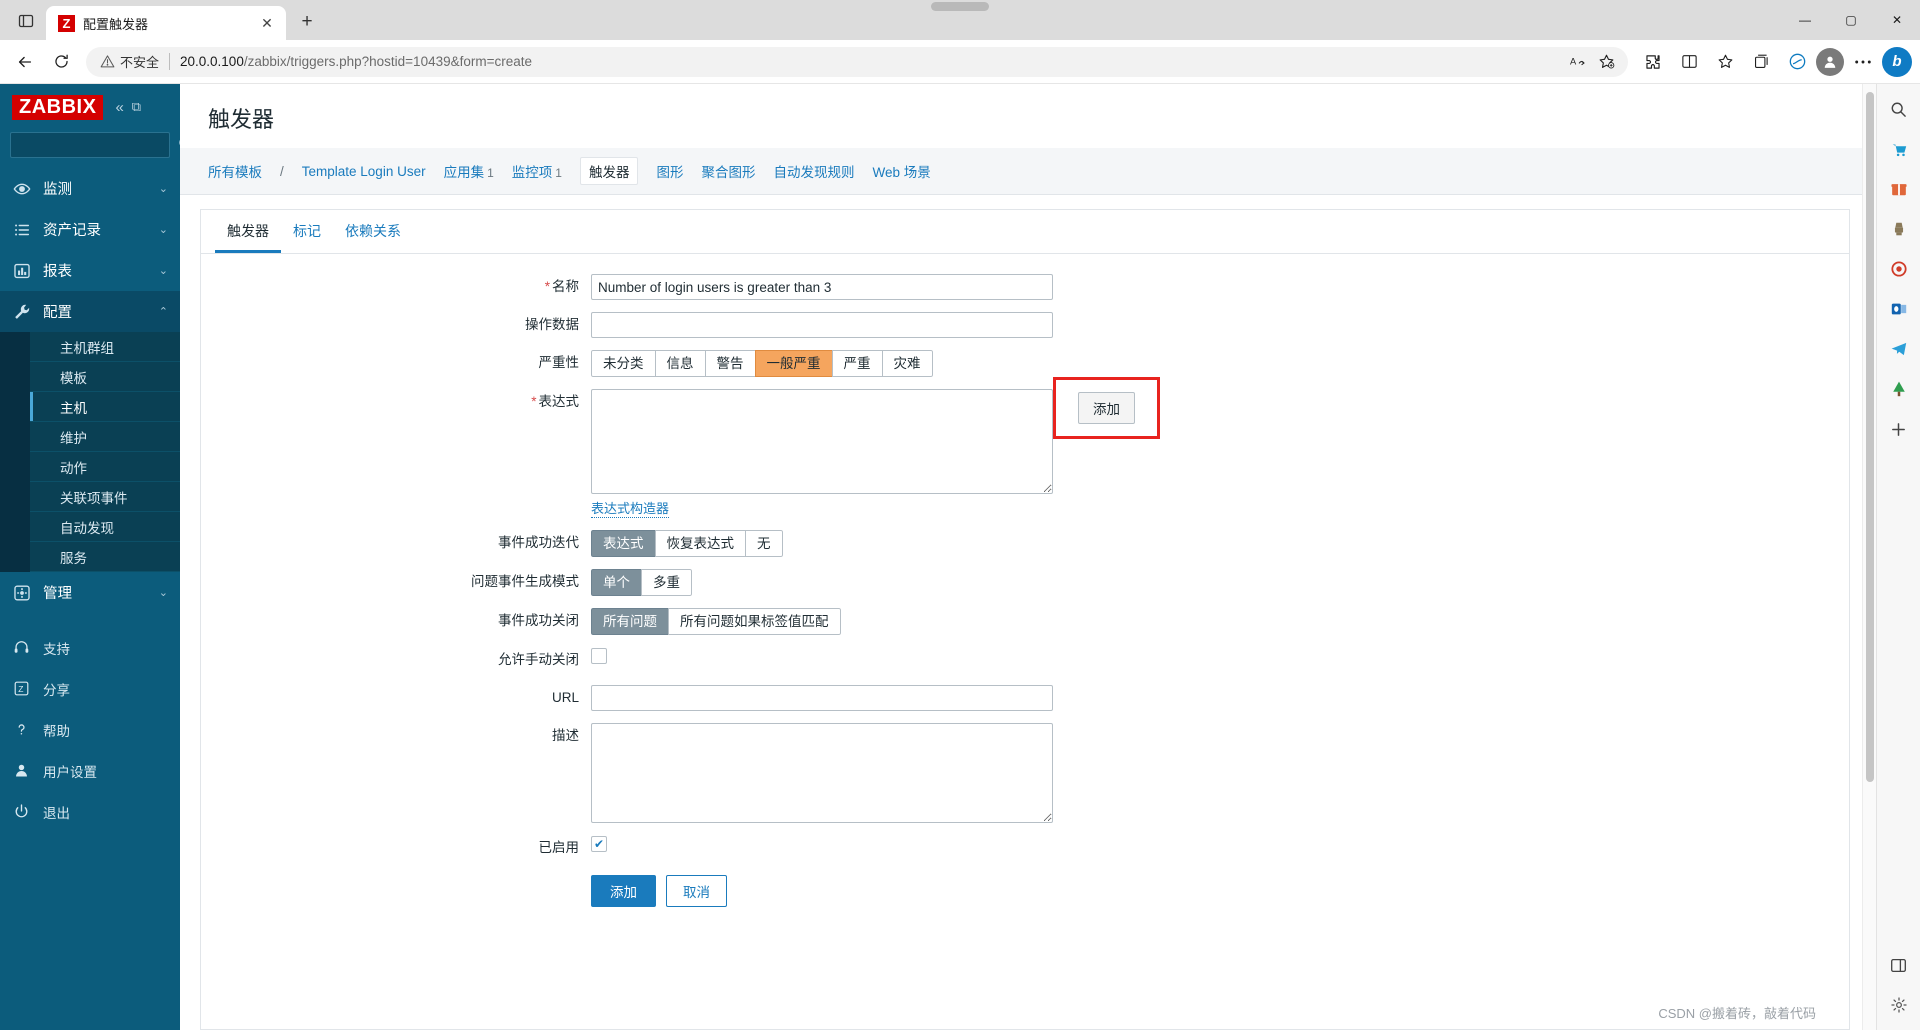  I want to click on sidebar-subitem-host-groups: 主机群组, so click(105, 347).